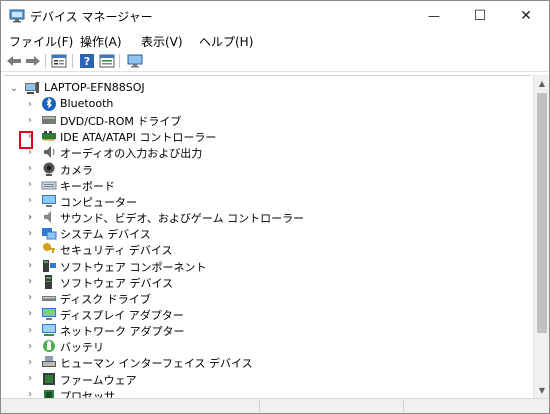  I want to click on firmware-icon, so click(49, 378).